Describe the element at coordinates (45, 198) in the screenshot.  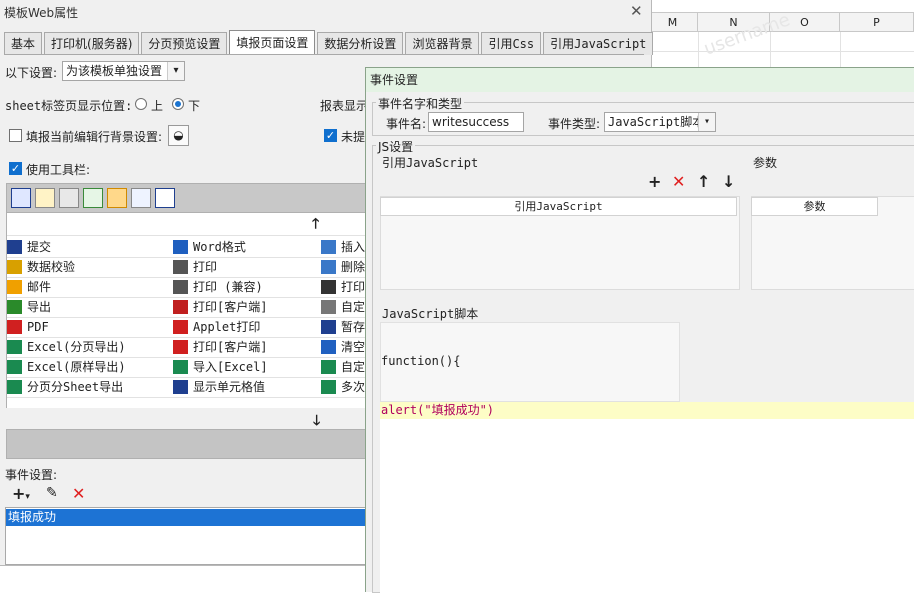
I see `pencil-icon` at that location.